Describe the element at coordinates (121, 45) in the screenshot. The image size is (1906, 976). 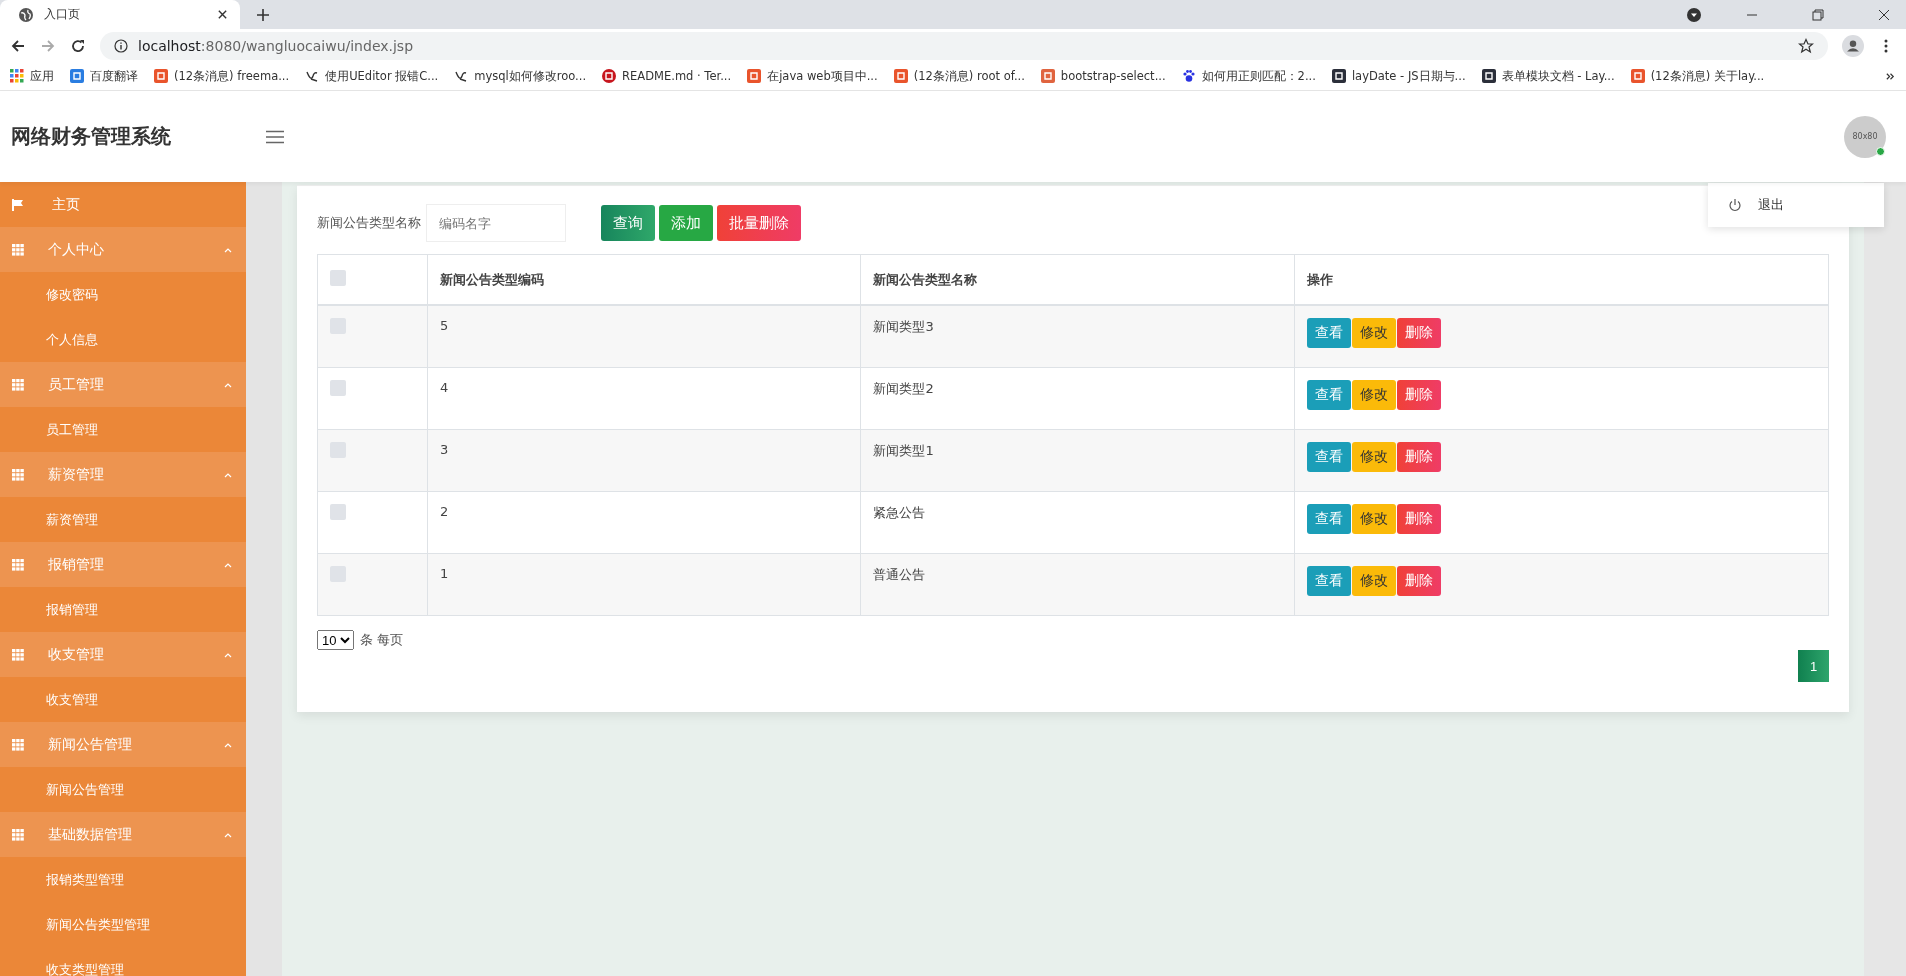
I see `info-icon` at that location.